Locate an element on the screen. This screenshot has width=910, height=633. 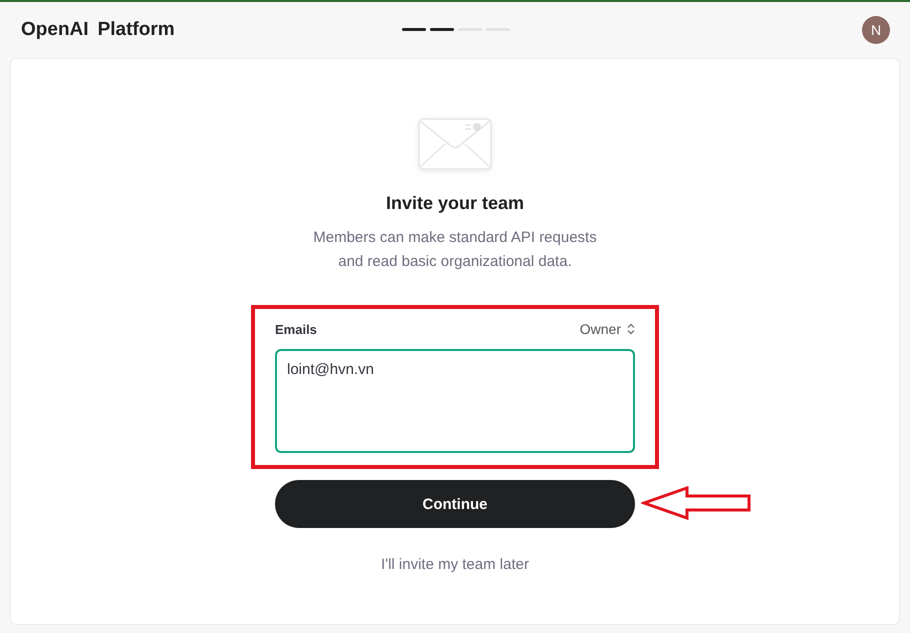
emails-label: Emails is located at coordinates (296, 329).